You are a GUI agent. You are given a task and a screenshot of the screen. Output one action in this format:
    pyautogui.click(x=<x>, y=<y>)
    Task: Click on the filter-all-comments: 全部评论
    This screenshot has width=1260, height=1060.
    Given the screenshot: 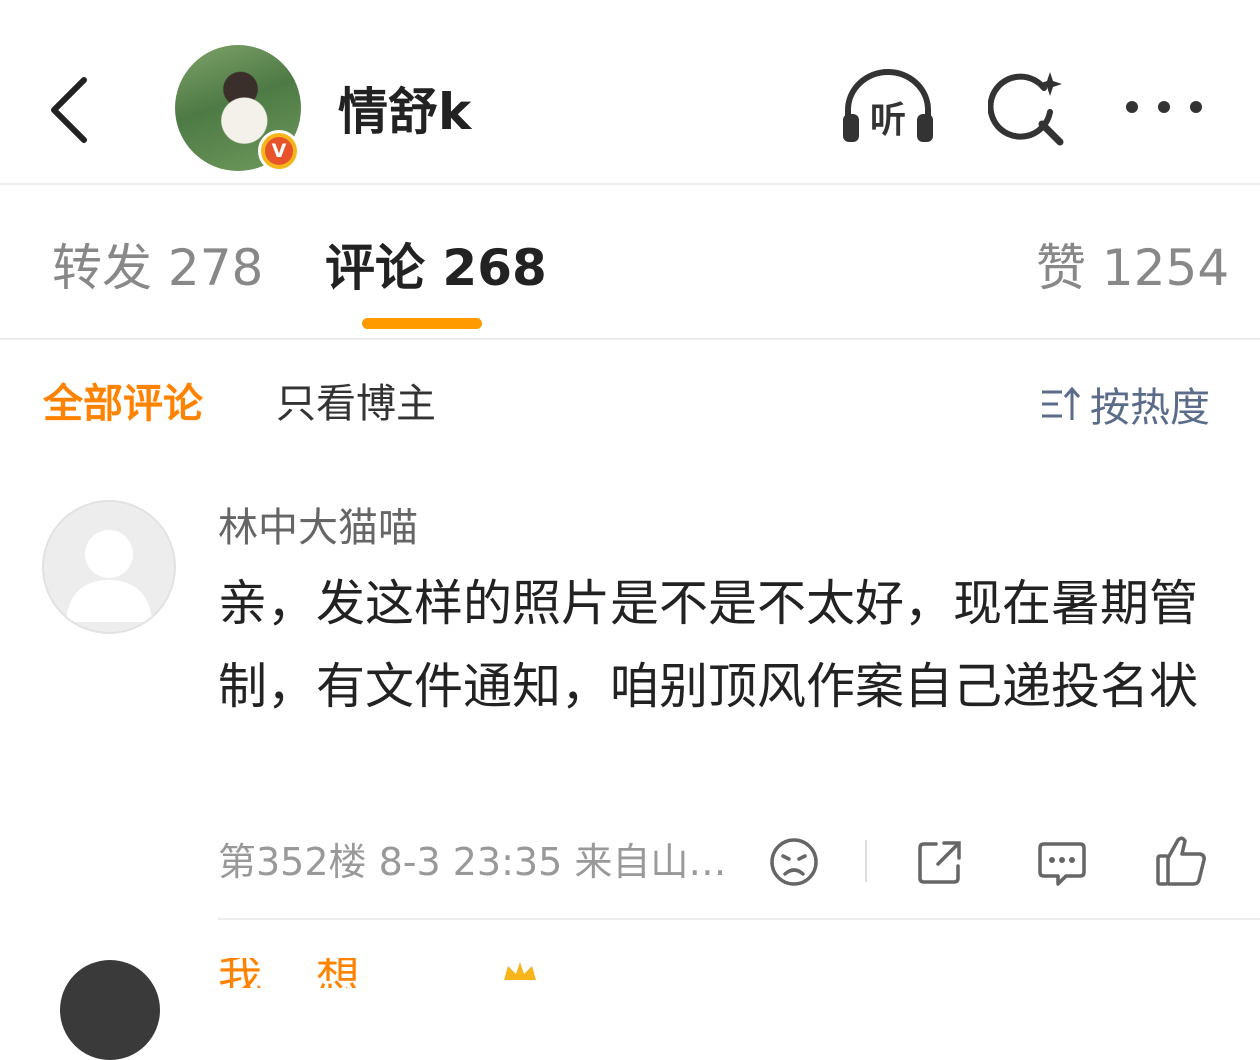 What is the action you would take?
    pyautogui.click(x=123, y=404)
    